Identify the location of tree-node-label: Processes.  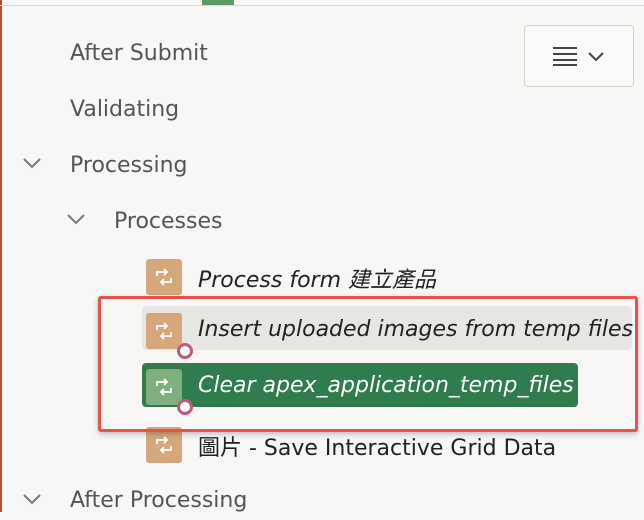
(168, 221).